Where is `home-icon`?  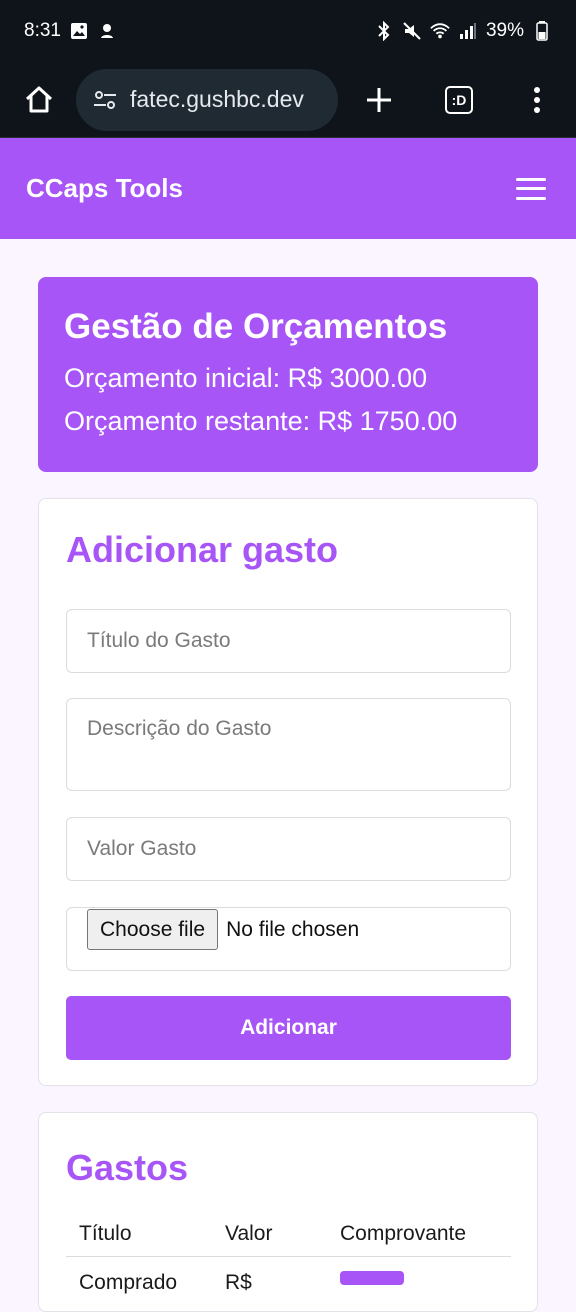
home-icon is located at coordinates (39, 99).